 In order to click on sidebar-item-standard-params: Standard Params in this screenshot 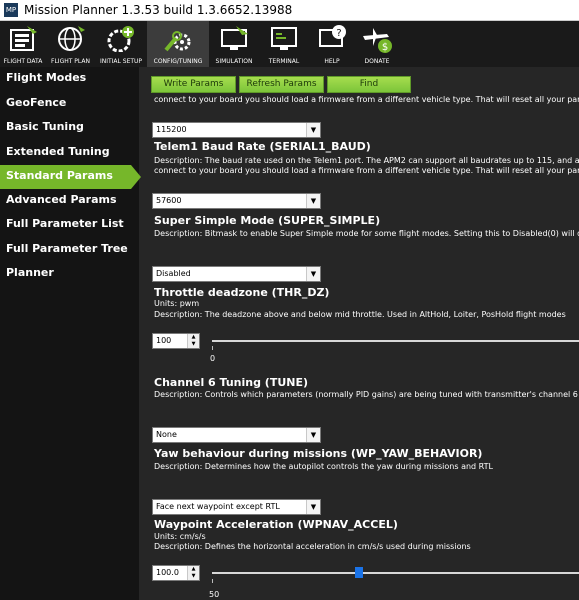, I will do `click(70, 177)`.